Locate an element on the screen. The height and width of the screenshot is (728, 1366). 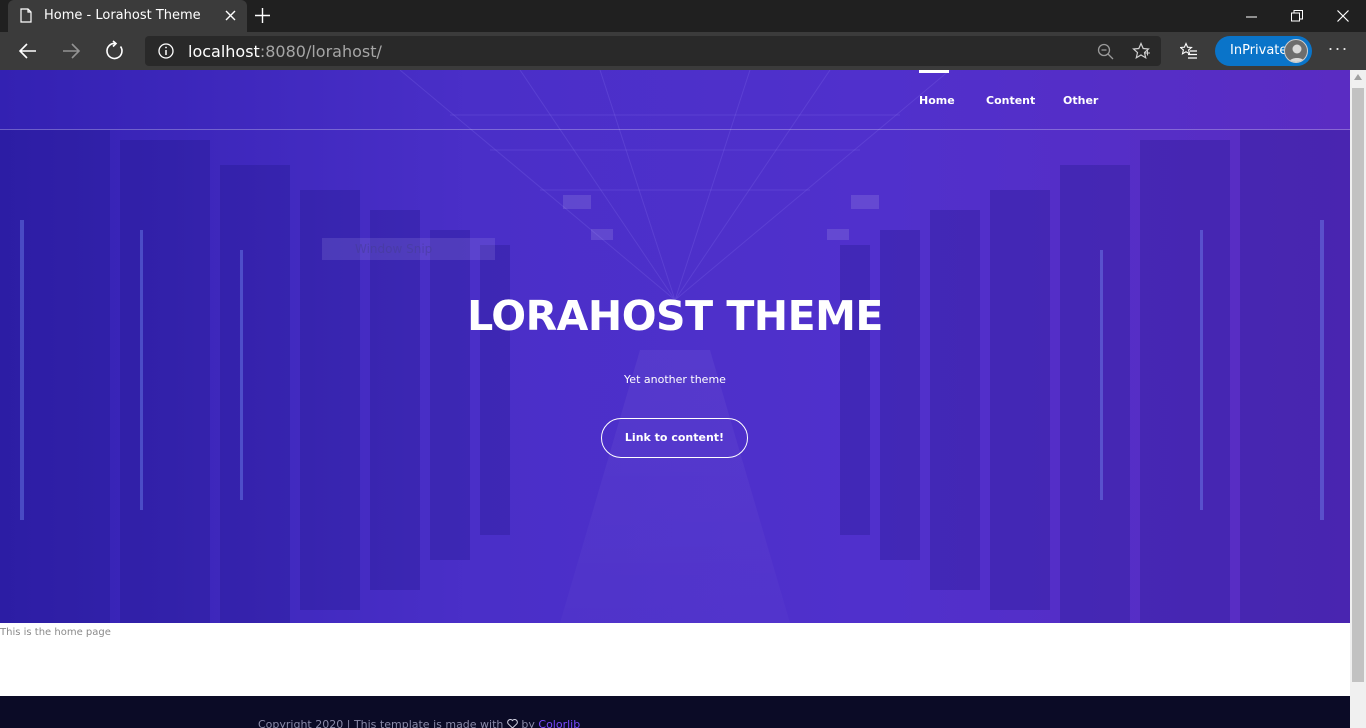
page-scrollbar is located at coordinates (1358, 399).